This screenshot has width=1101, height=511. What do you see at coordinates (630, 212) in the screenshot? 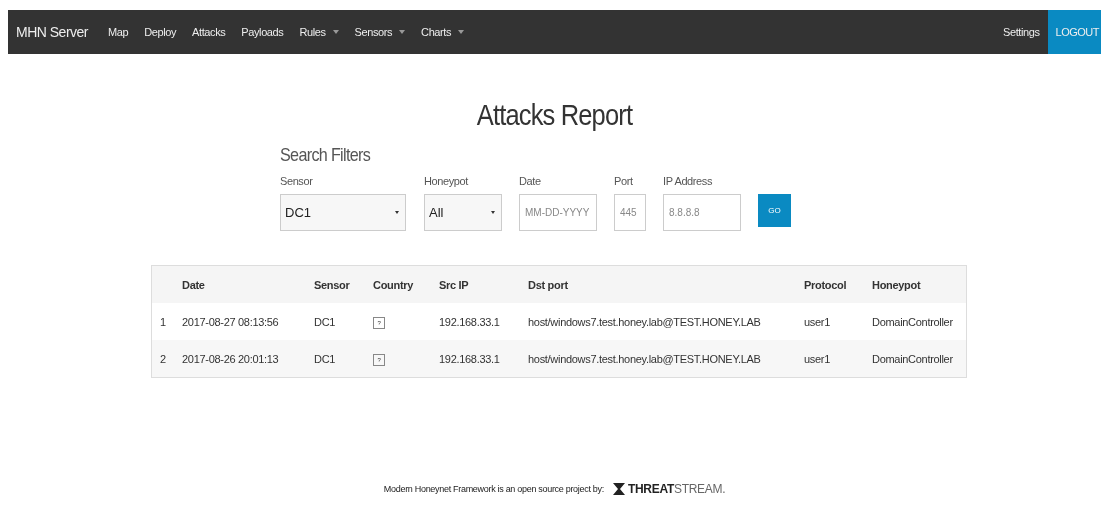
I see `input-field: 445` at bounding box center [630, 212].